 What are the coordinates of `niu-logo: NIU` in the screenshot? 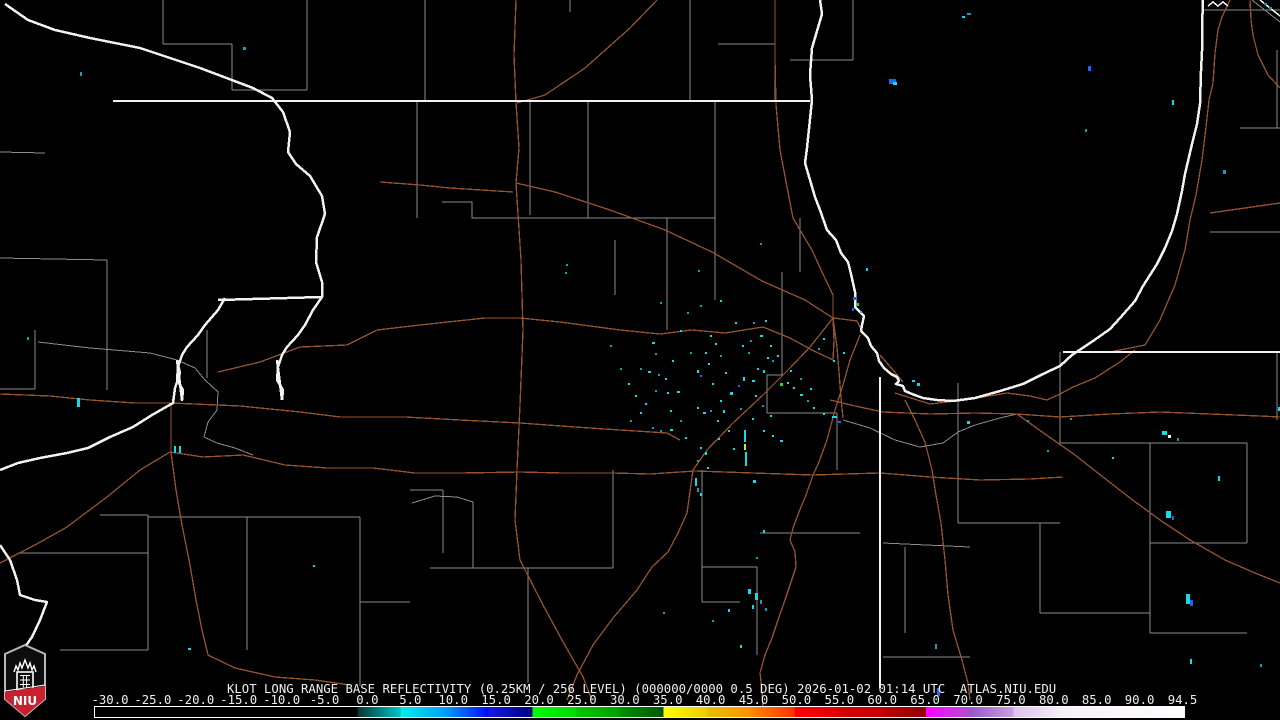 It's located at (25, 681).